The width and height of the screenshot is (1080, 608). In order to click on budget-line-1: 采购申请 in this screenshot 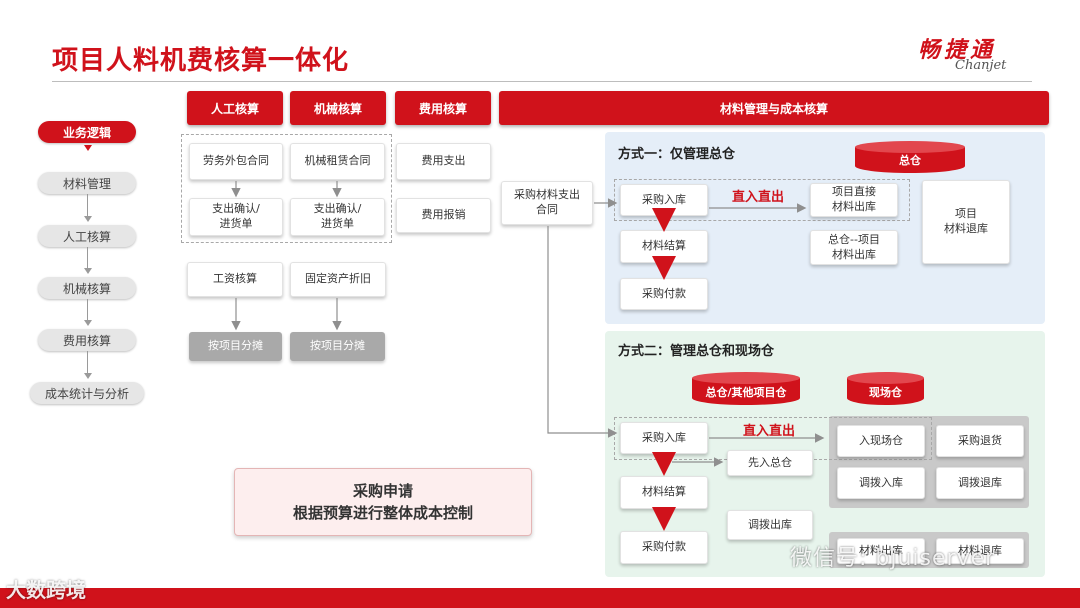, I will do `click(382, 490)`.